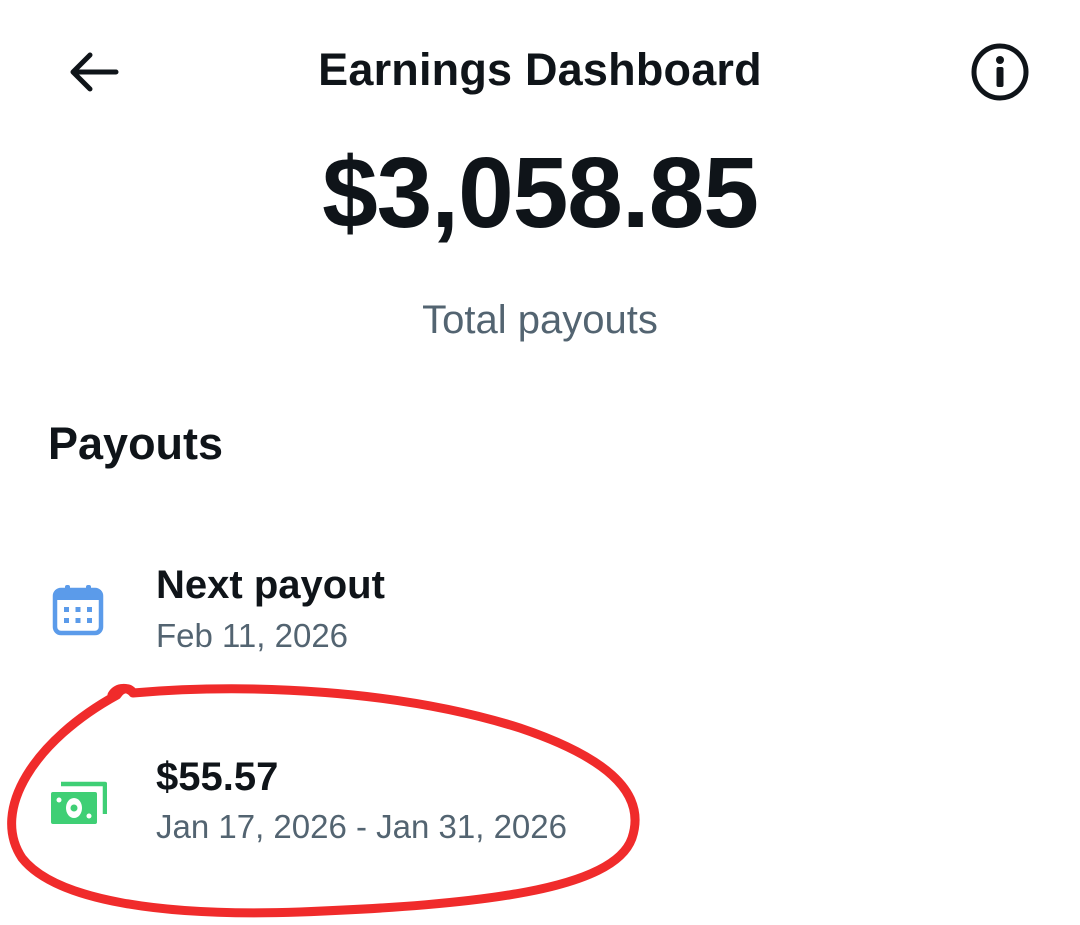 Image resolution: width=1080 pixels, height=925 pixels. Describe the element at coordinates (540, 798) in the screenshot. I see `payout-row: $55.57 Jan 17, 2026 - Jan 31, 2026` at that location.